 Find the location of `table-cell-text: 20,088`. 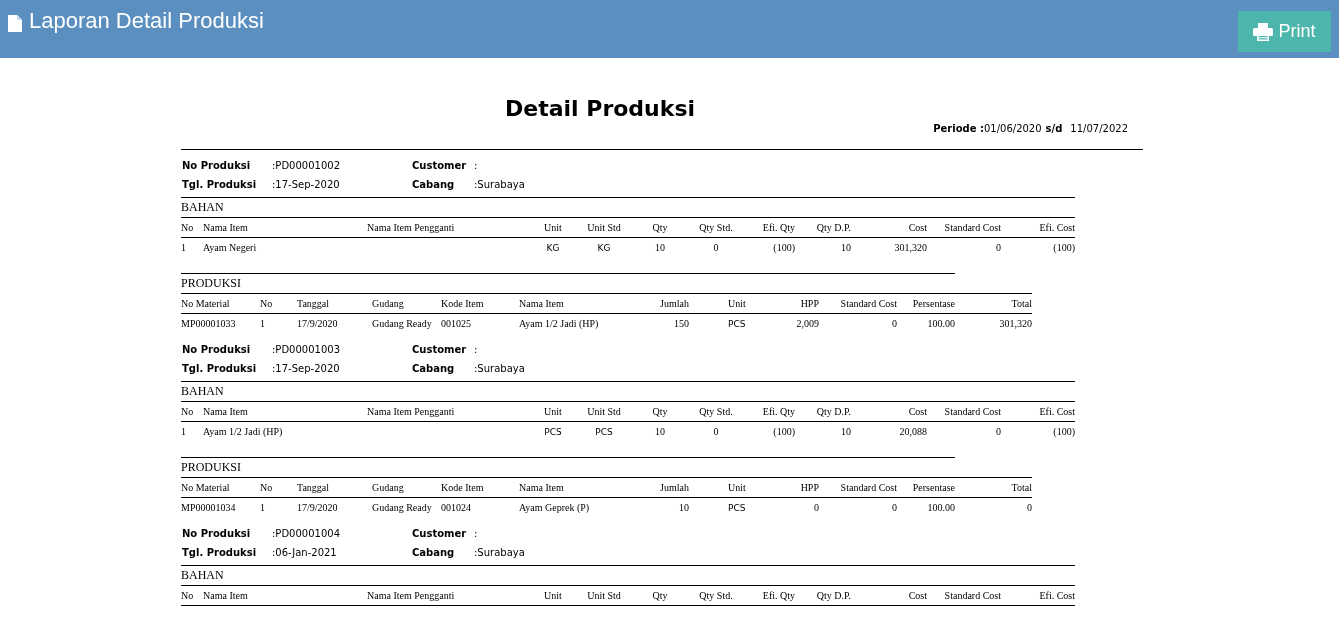

table-cell-text: 20,088 is located at coordinates (912, 432).